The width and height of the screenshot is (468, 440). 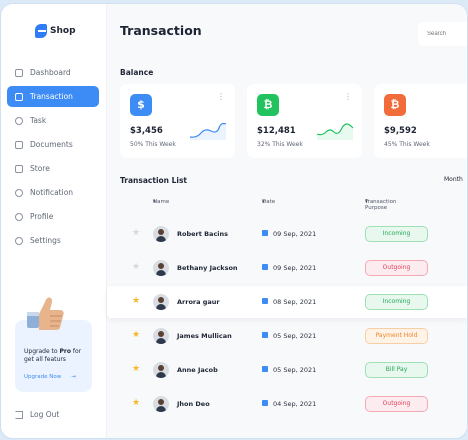 I want to click on logout-label: Log Out, so click(x=45, y=414).